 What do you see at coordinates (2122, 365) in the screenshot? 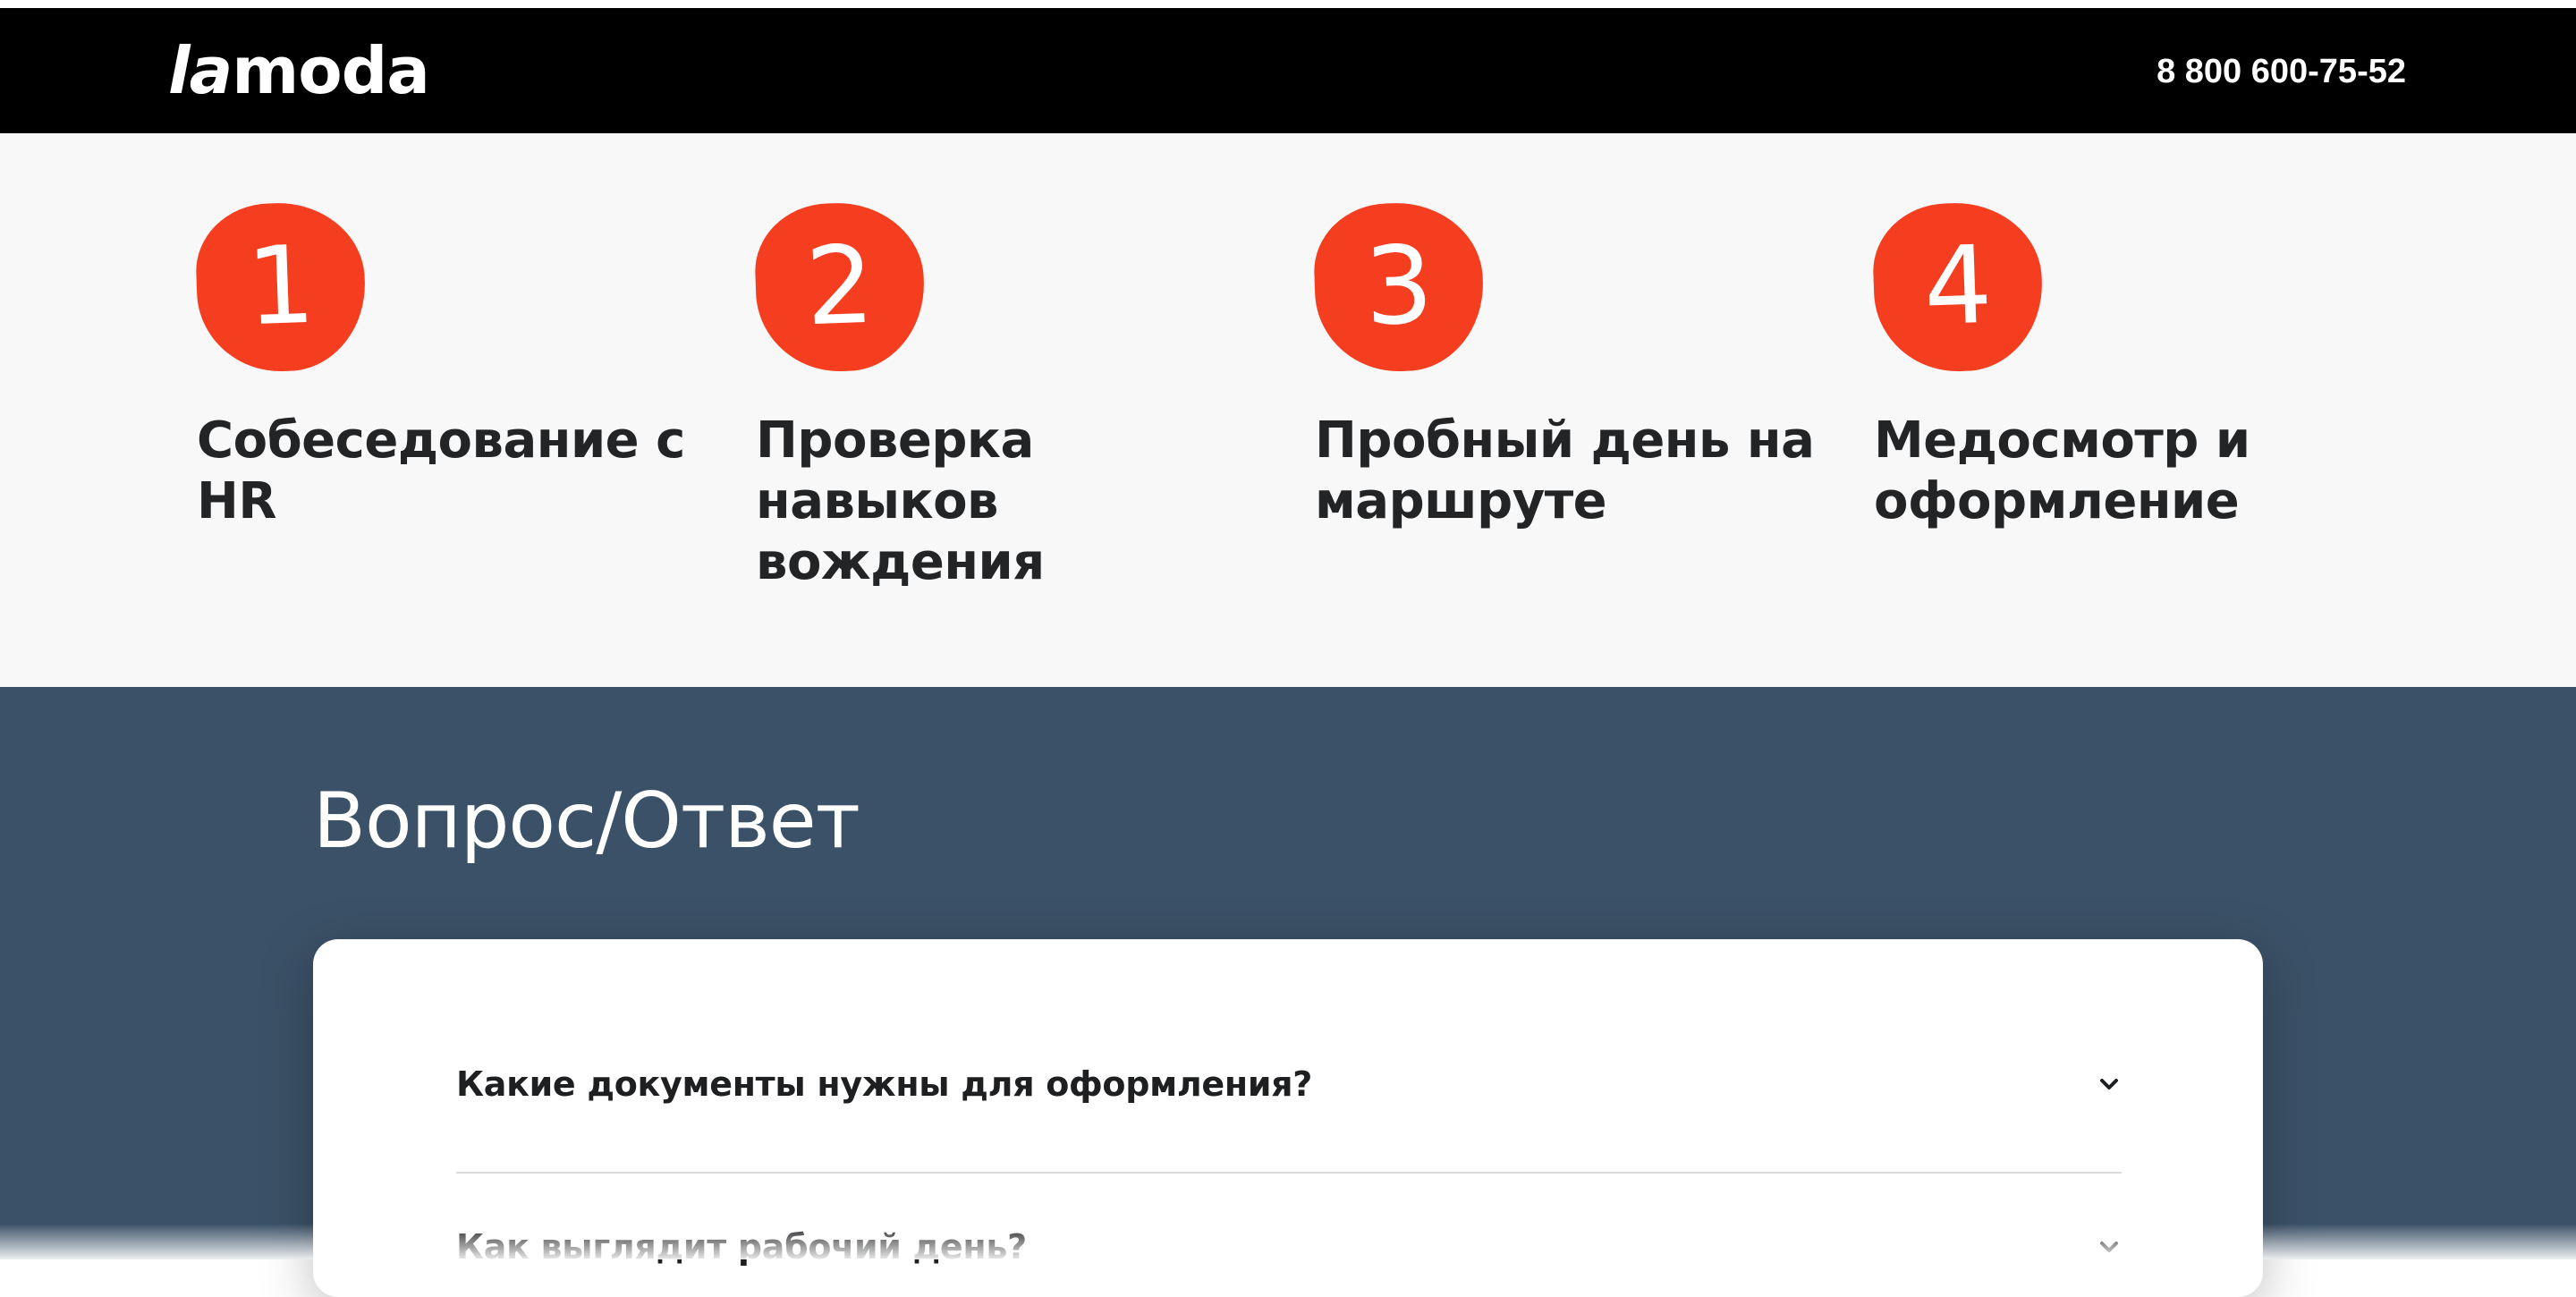
I see `step-4: 4 Медосмотр и оформление` at bounding box center [2122, 365].